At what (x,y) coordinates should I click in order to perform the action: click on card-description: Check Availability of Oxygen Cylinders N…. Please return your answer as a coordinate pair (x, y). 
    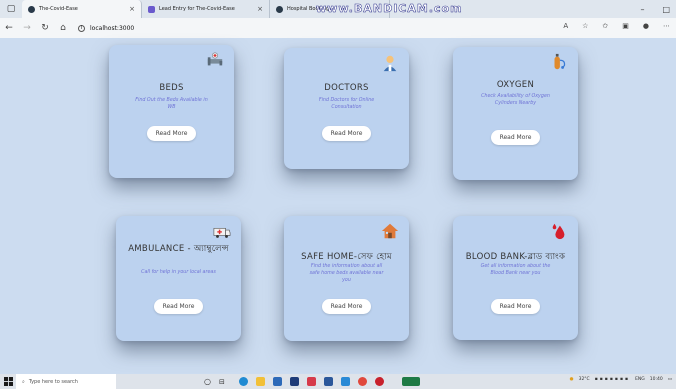
    Looking at the image, I should click on (515, 100).